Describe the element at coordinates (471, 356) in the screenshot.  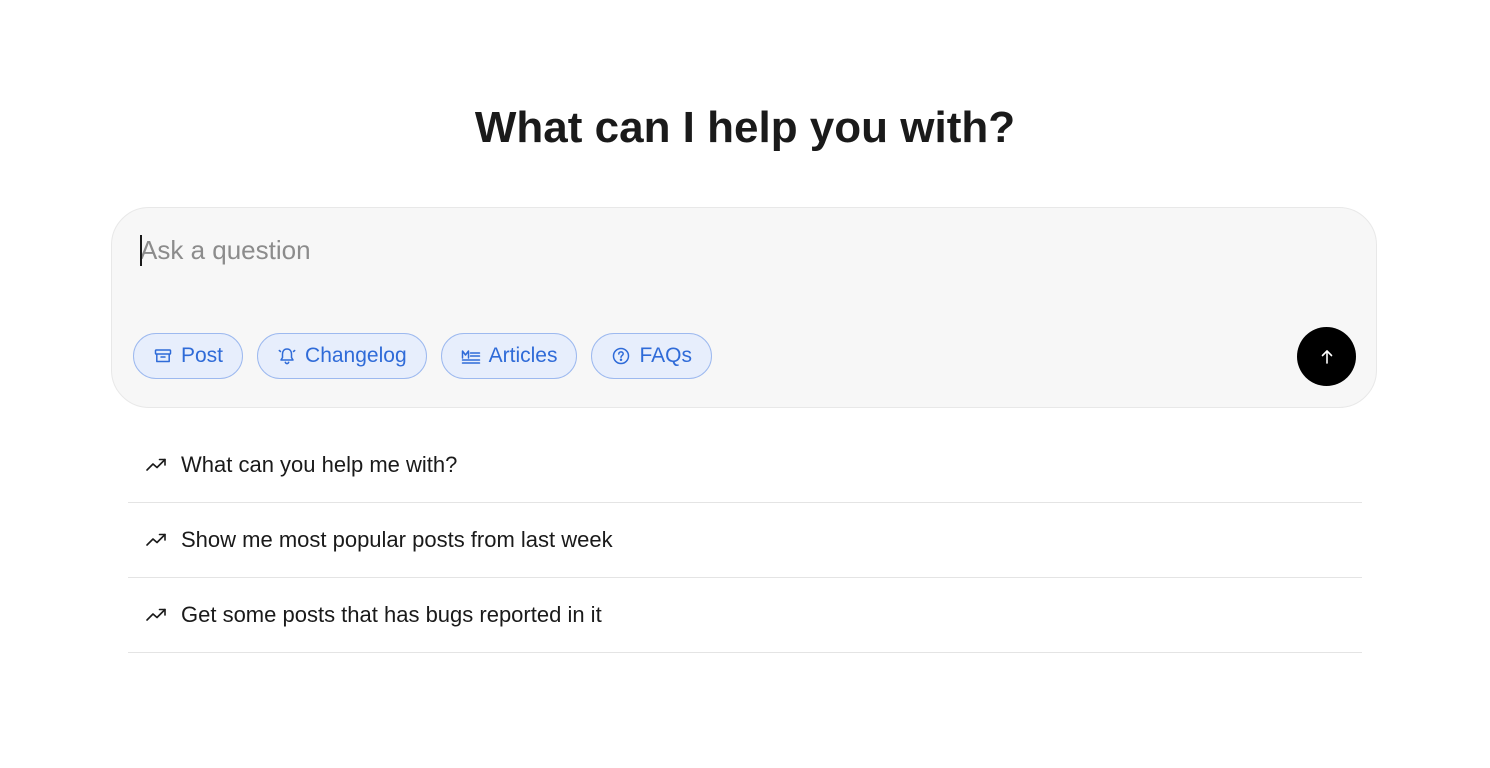
I see `markdown-article-icon` at that location.